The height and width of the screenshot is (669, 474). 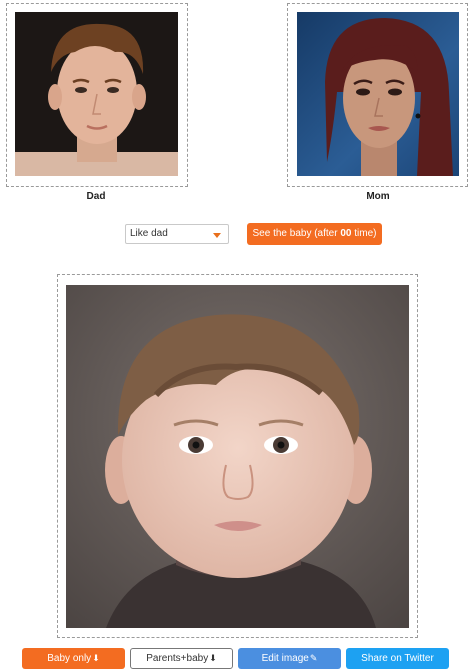 I want to click on dad-label: Dad, so click(x=96, y=196).